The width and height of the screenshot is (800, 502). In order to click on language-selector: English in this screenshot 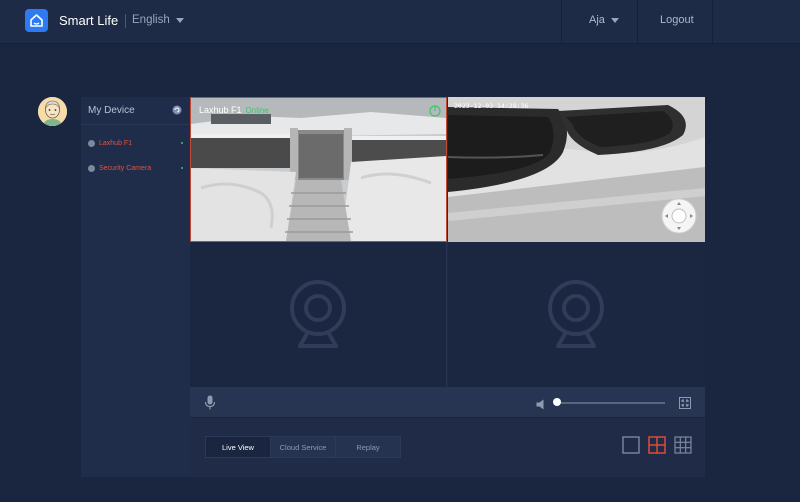, I will do `click(158, 20)`.